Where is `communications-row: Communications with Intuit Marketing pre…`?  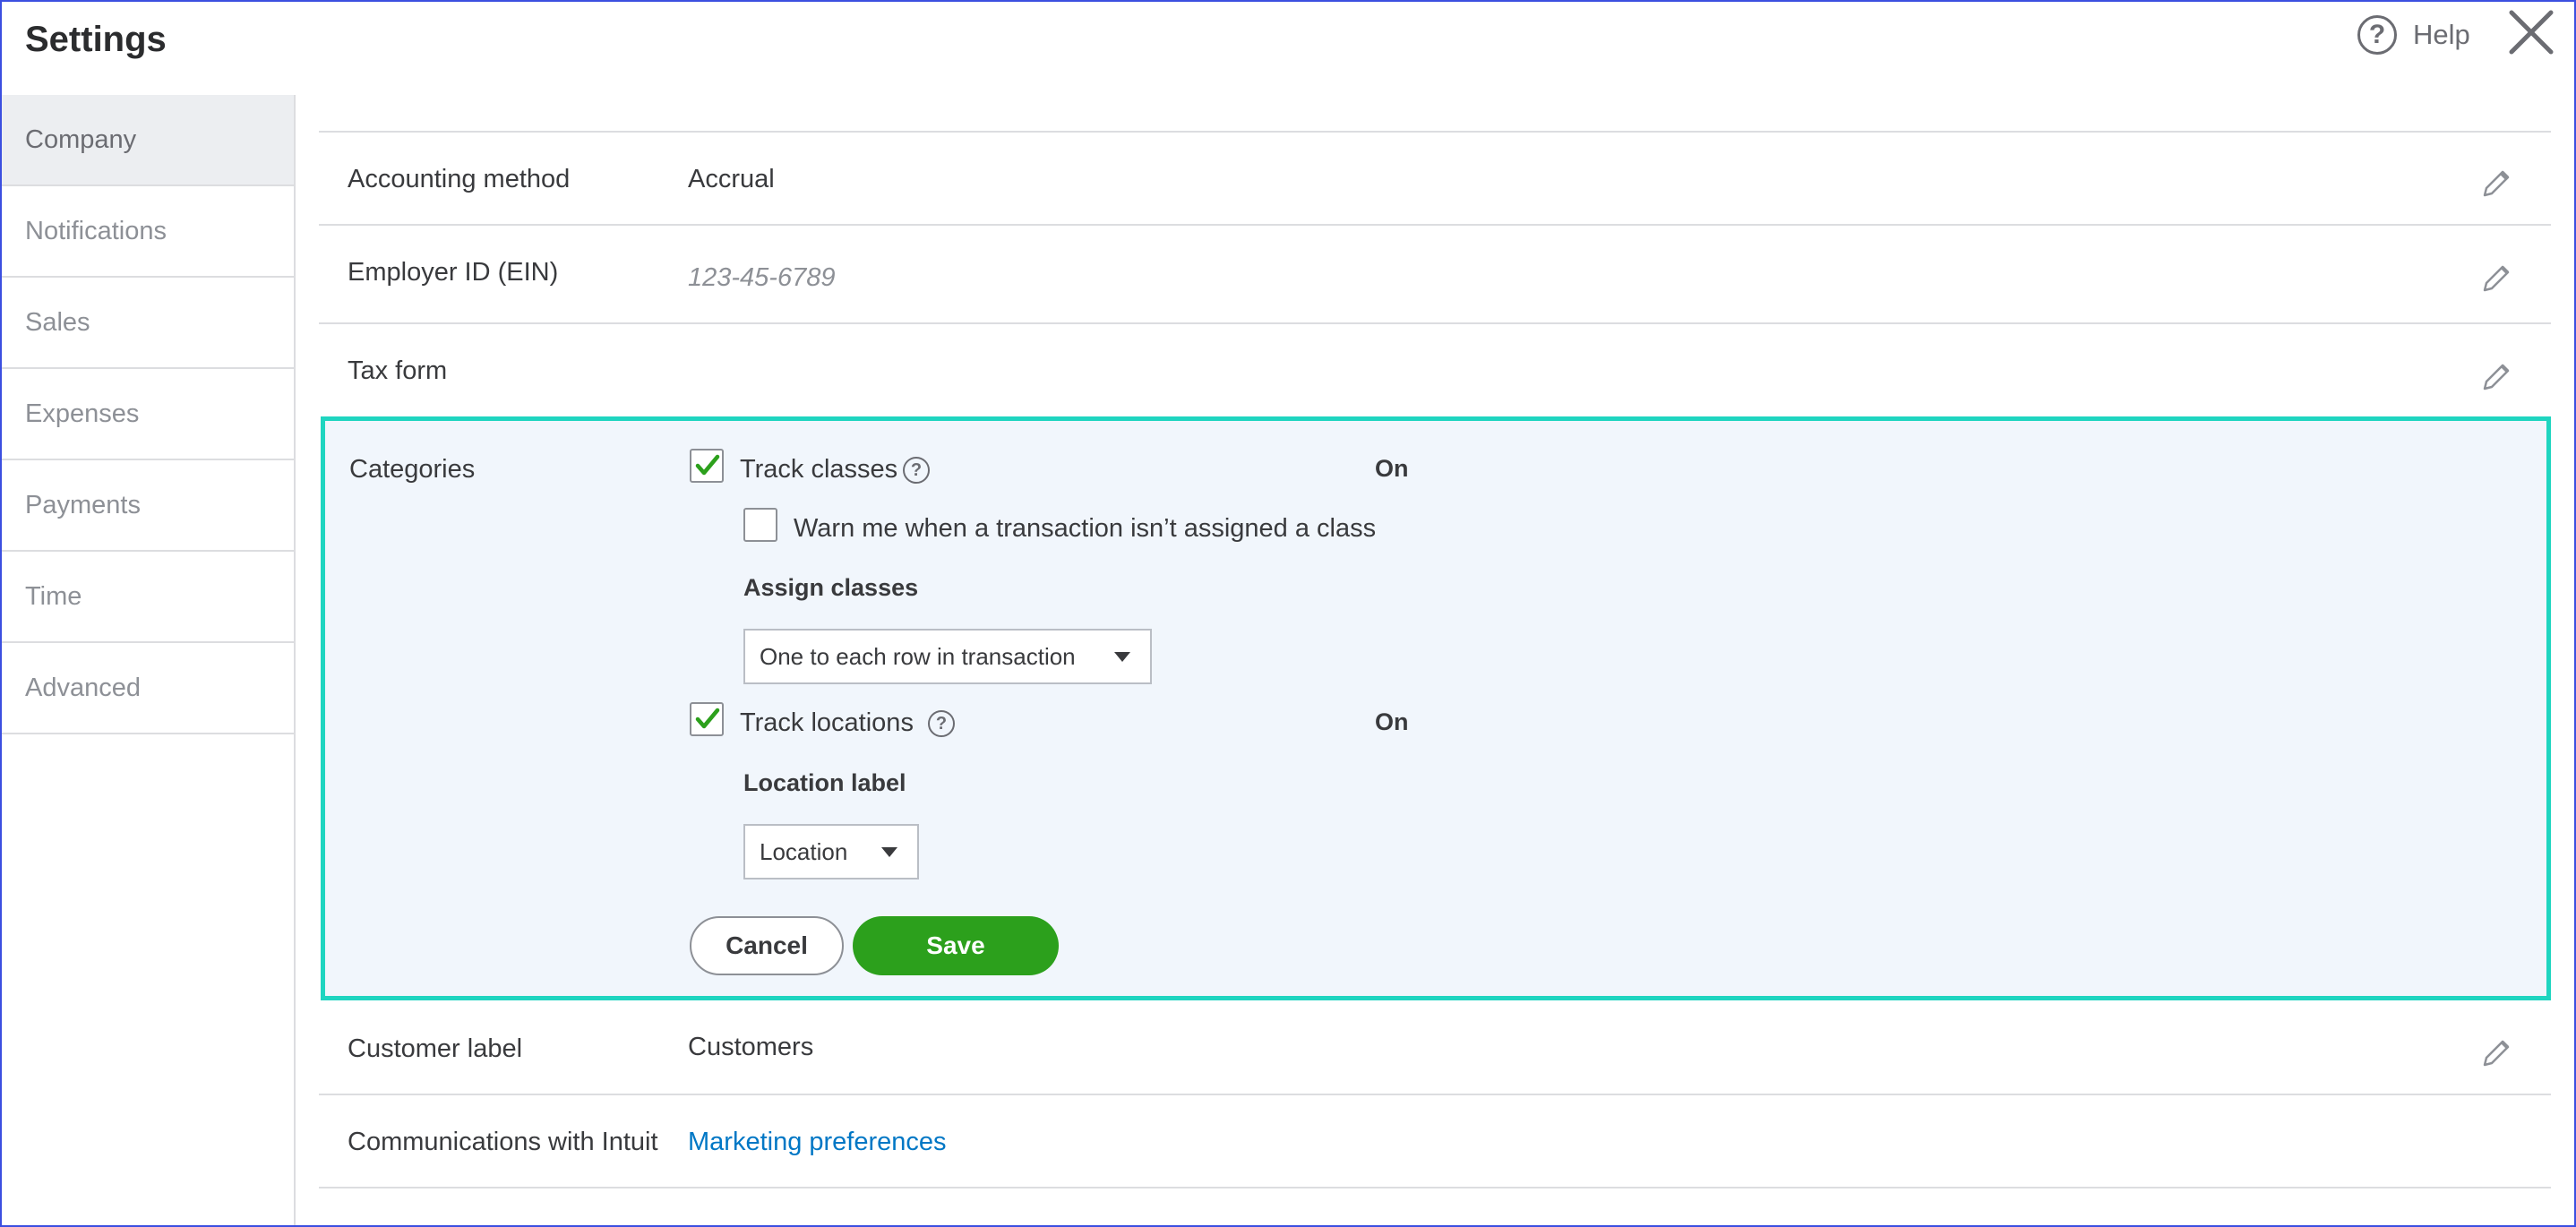
communications-row: Communications with Intuit Marketing pre… is located at coordinates (1435, 1141).